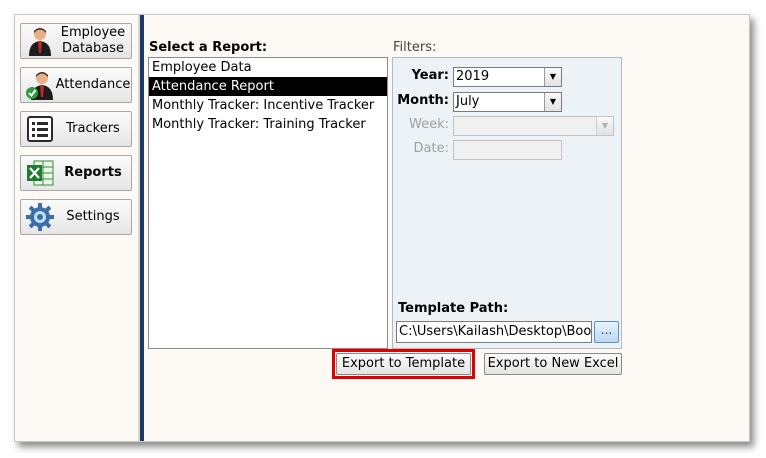 The width and height of the screenshot is (766, 458). Describe the element at coordinates (268, 67) in the screenshot. I see `report-item-employee-data: Employee Data` at that location.